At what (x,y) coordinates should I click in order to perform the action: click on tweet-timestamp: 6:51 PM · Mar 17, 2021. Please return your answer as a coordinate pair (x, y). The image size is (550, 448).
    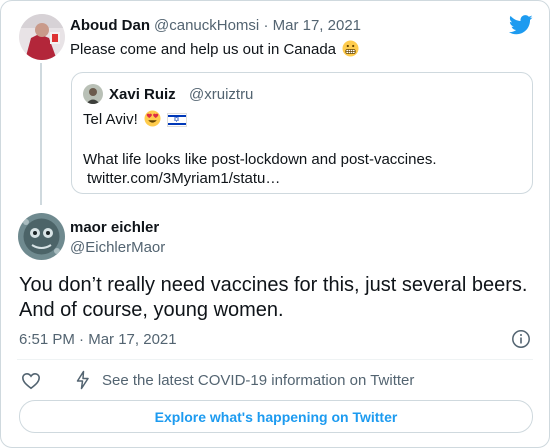
    Looking at the image, I should click on (98, 339).